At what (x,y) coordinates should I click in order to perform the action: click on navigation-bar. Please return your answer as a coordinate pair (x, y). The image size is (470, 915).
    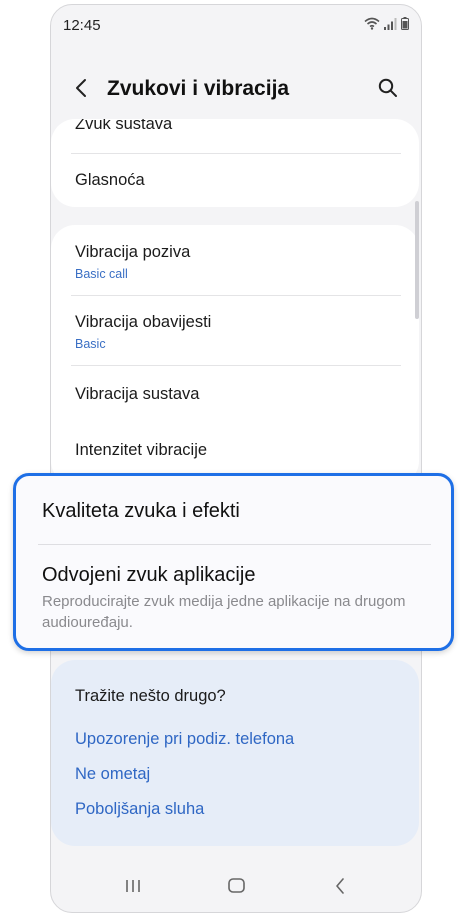
    Looking at the image, I should click on (236, 888).